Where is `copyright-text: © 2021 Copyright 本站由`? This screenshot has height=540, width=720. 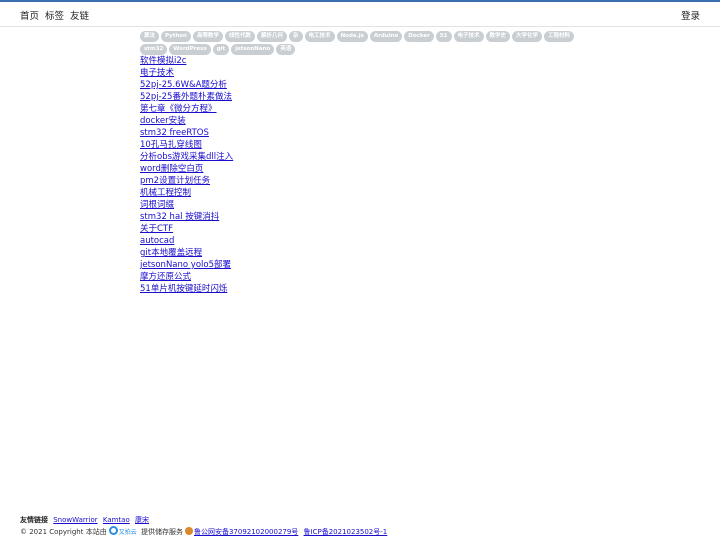 copyright-text: © 2021 Copyright 本站由 is located at coordinates (63, 532).